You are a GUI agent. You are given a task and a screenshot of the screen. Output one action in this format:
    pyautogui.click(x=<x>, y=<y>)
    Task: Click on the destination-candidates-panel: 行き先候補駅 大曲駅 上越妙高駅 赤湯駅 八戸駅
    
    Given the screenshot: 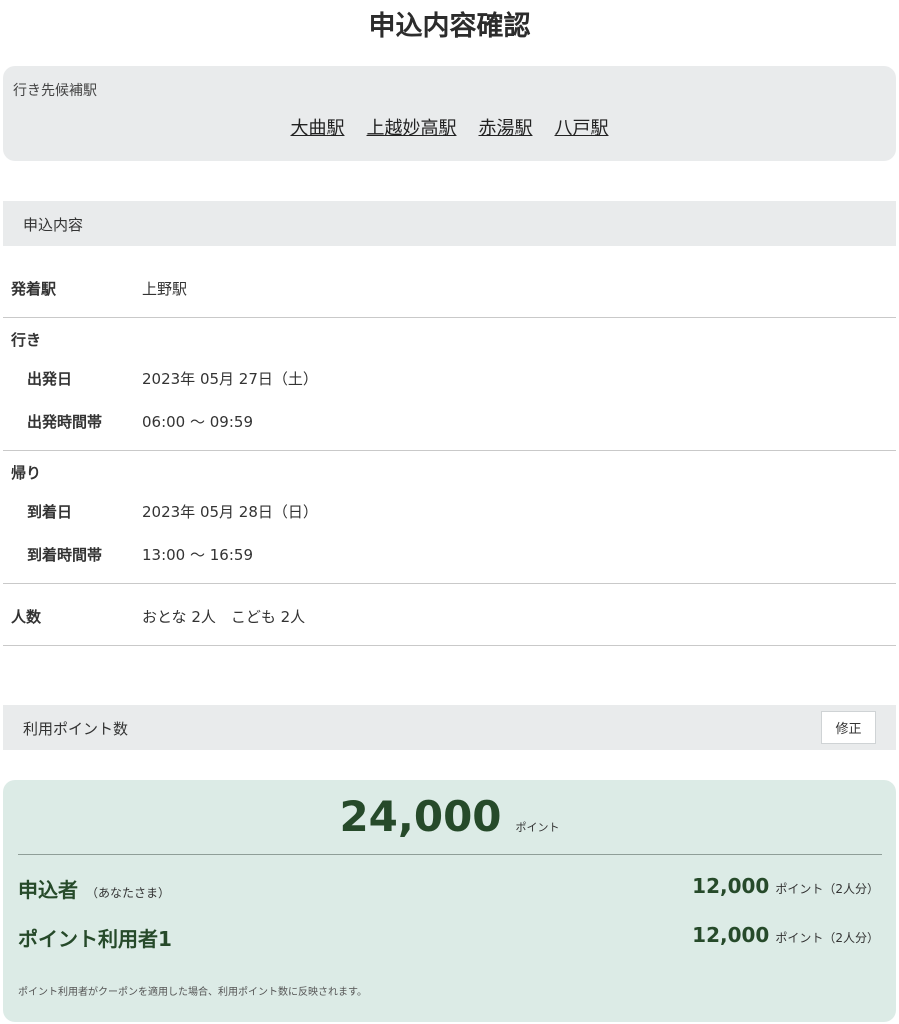 What is the action you would take?
    pyautogui.click(x=449, y=113)
    